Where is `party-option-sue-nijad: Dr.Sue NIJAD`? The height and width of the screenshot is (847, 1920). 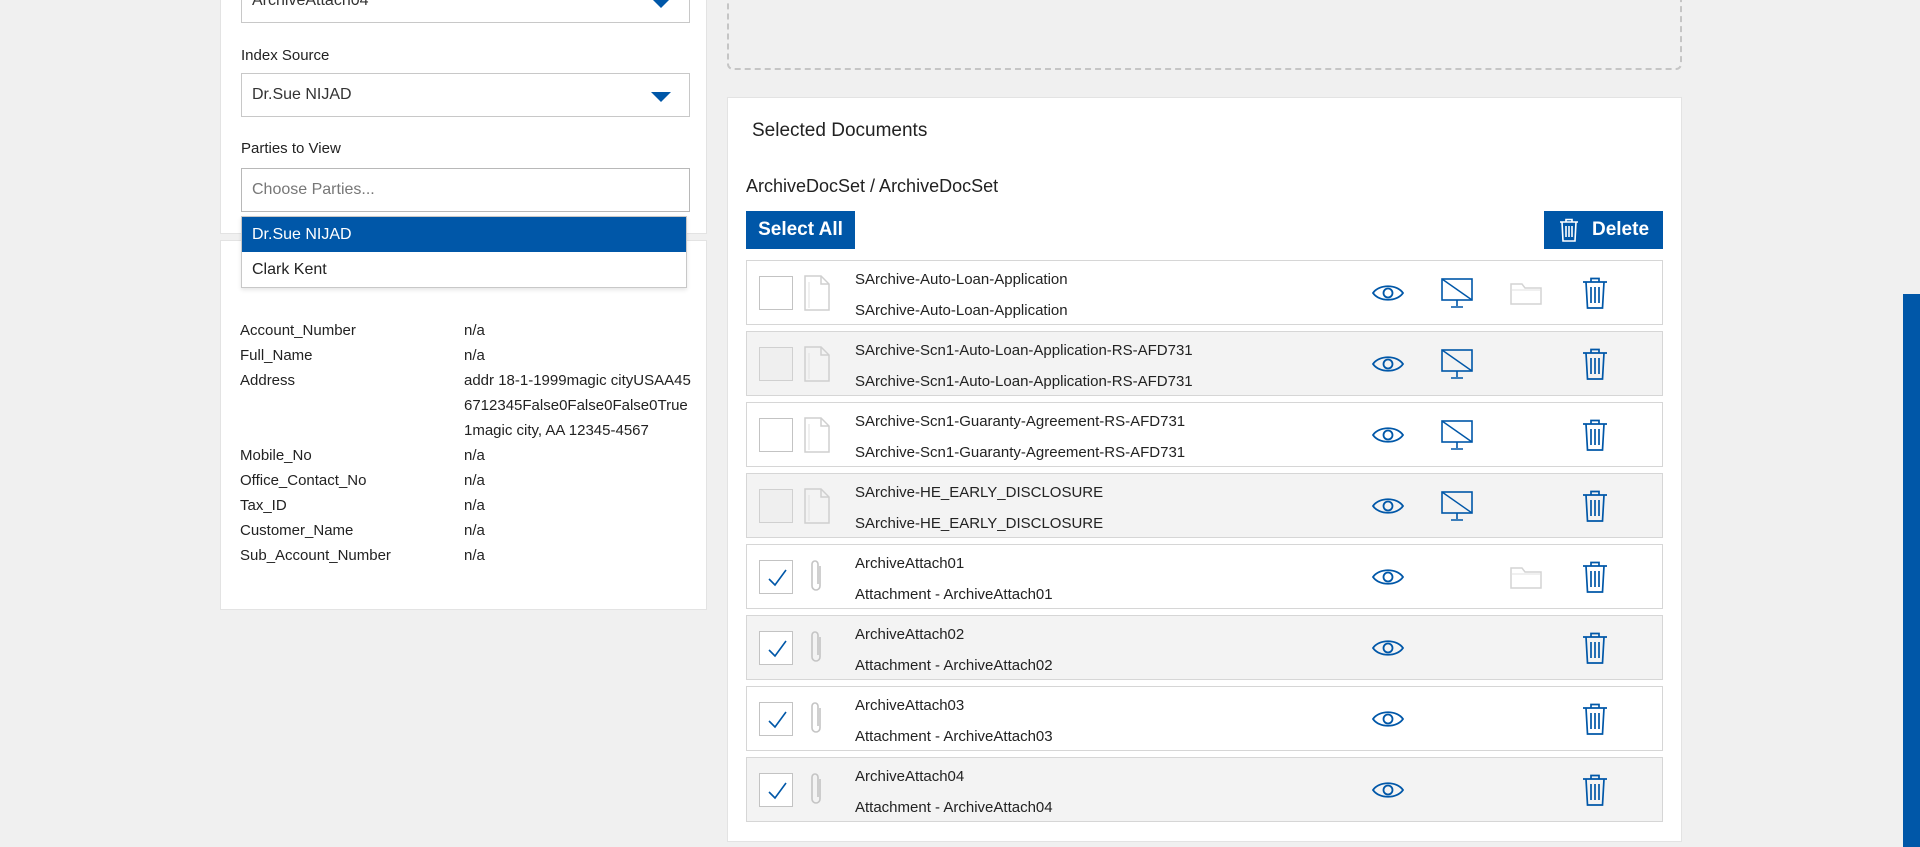
party-option-sue-nijad: Dr.Sue NIJAD is located at coordinates (464, 234).